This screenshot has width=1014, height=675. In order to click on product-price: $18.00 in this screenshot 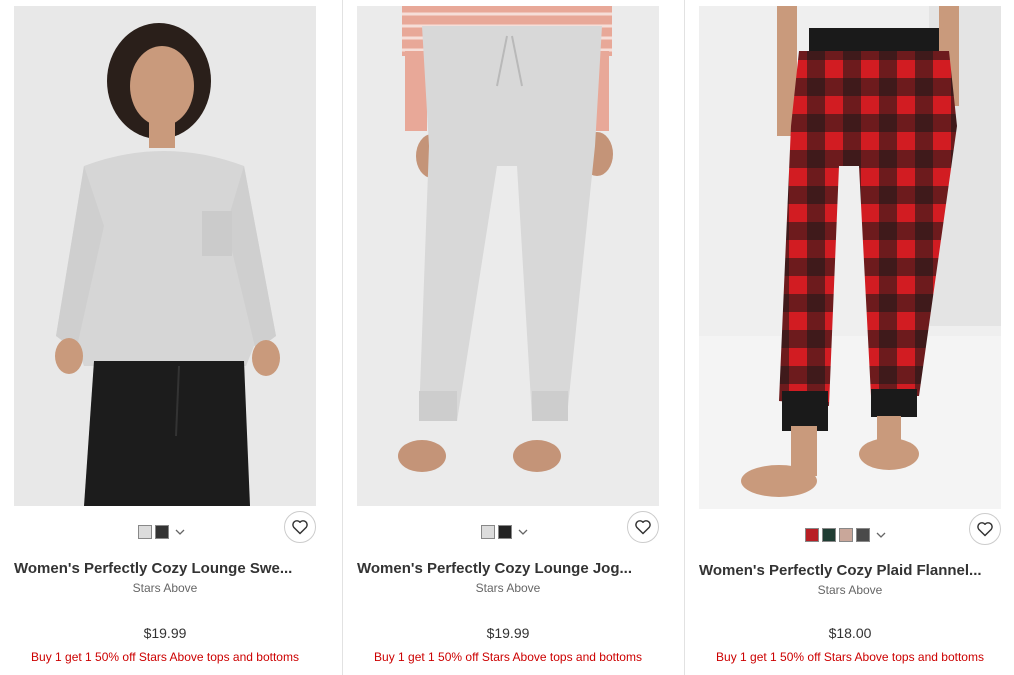, I will do `click(850, 633)`.